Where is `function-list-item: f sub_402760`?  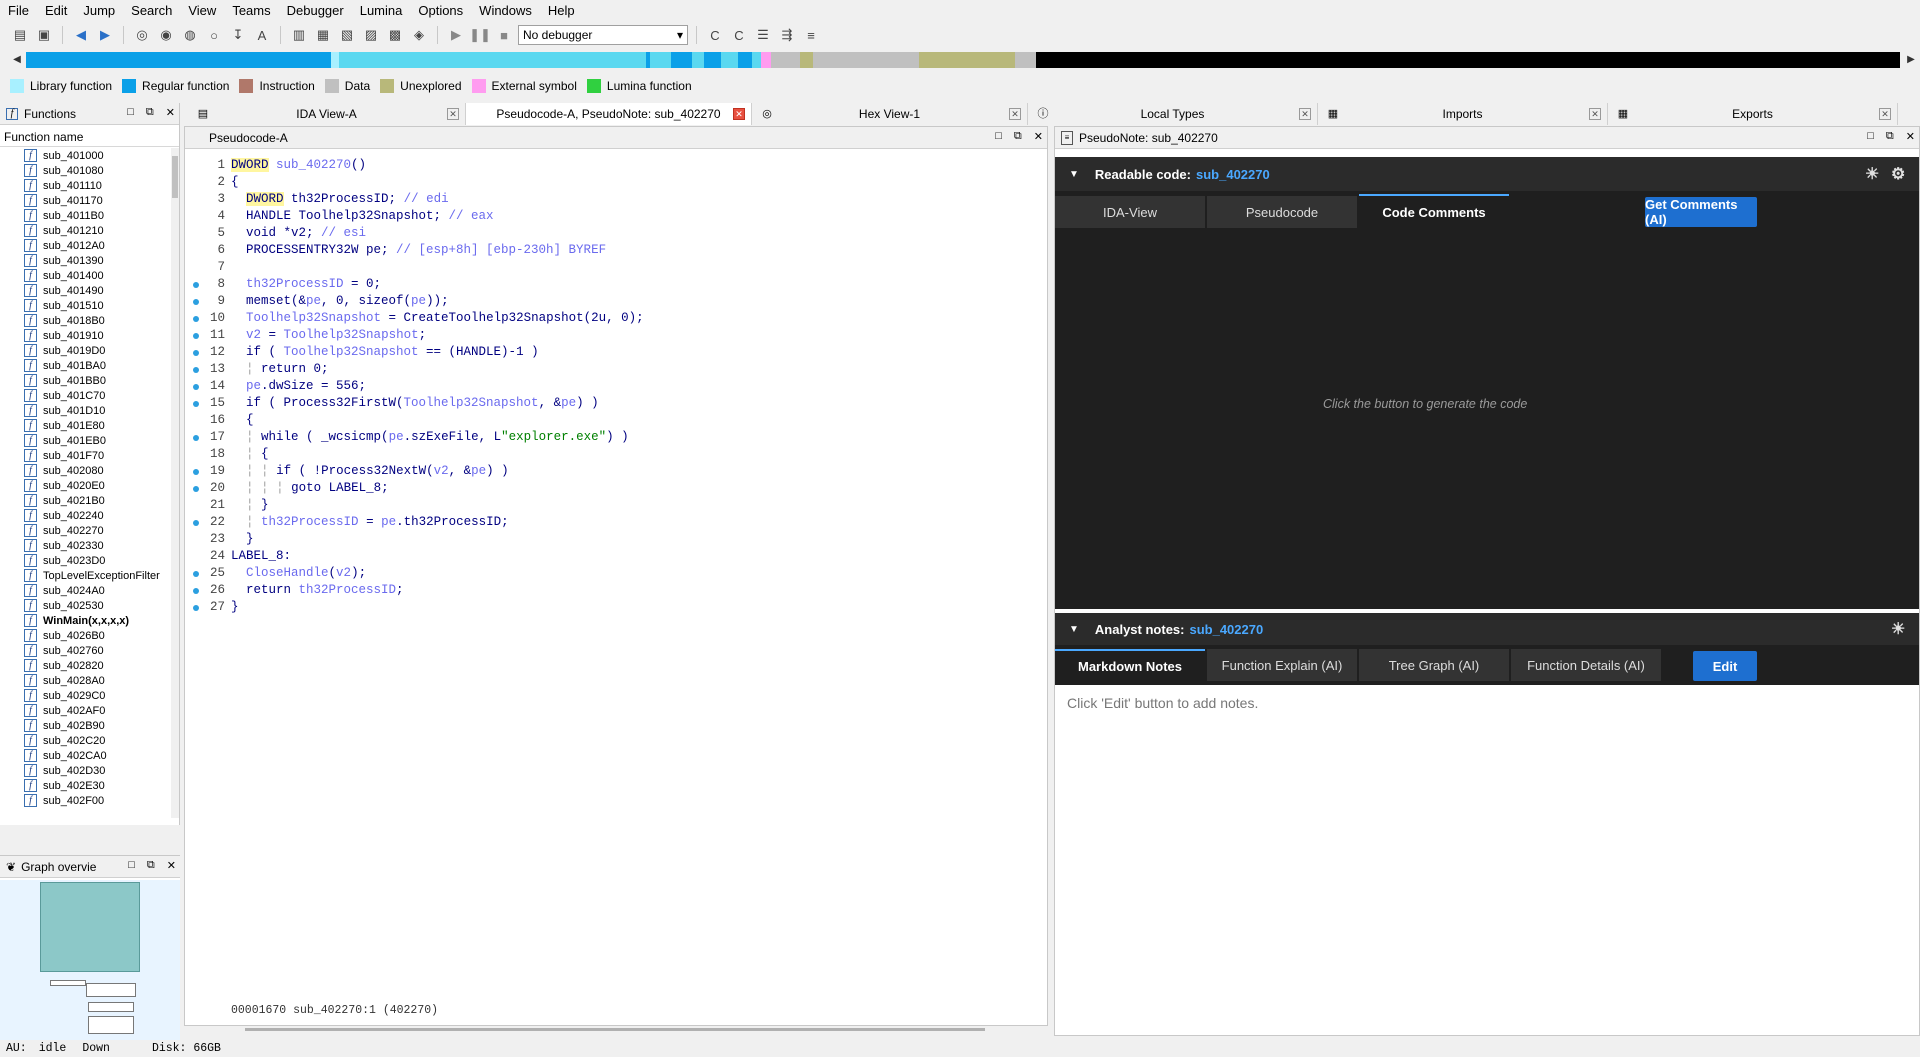 function-list-item: f sub_402760 is located at coordinates (85, 650).